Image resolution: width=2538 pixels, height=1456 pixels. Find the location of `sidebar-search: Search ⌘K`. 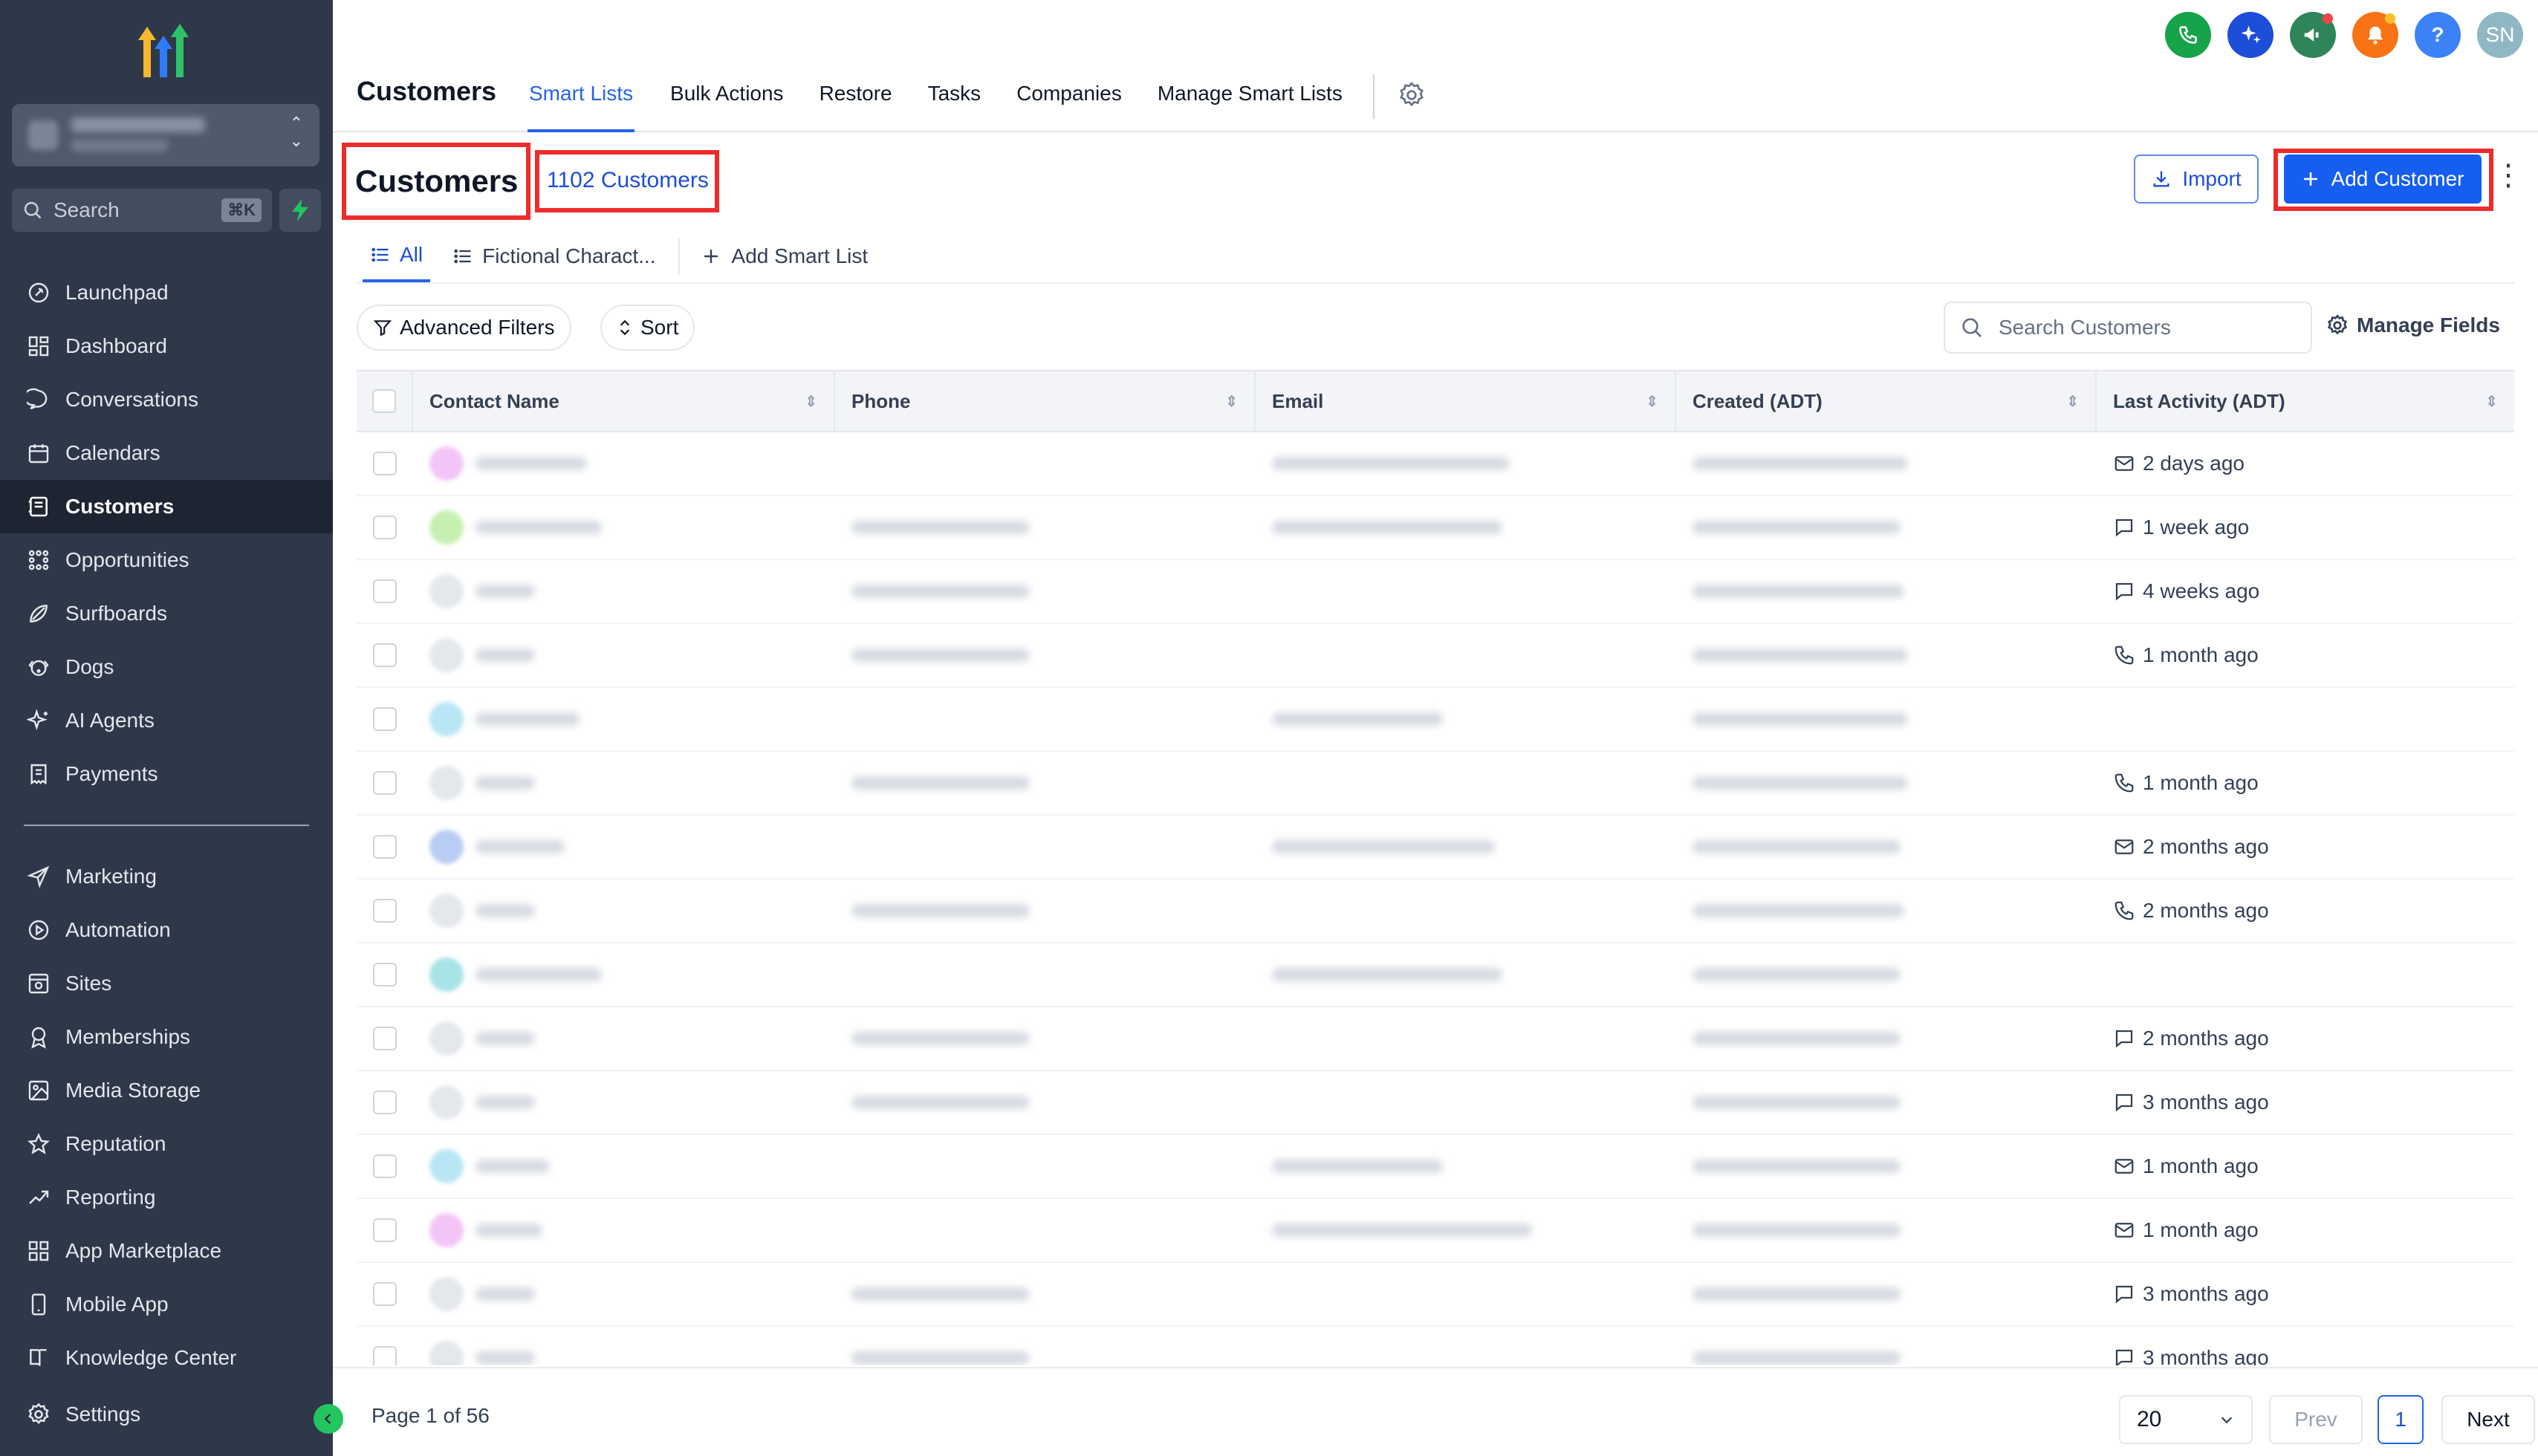

sidebar-search: Search ⌘K is located at coordinates (142, 211).